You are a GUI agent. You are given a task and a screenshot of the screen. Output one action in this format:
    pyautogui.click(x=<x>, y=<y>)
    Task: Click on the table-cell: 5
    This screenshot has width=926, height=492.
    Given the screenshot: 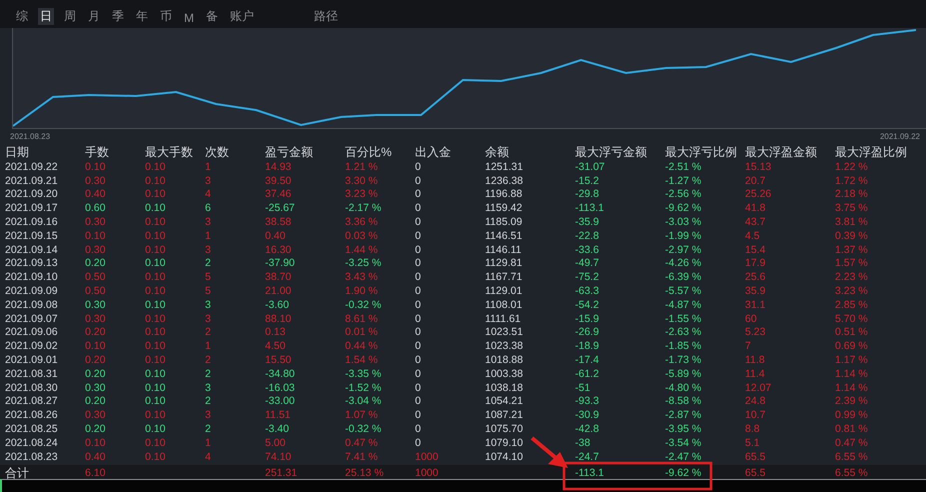 What is the action you would take?
    pyautogui.click(x=208, y=277)
    